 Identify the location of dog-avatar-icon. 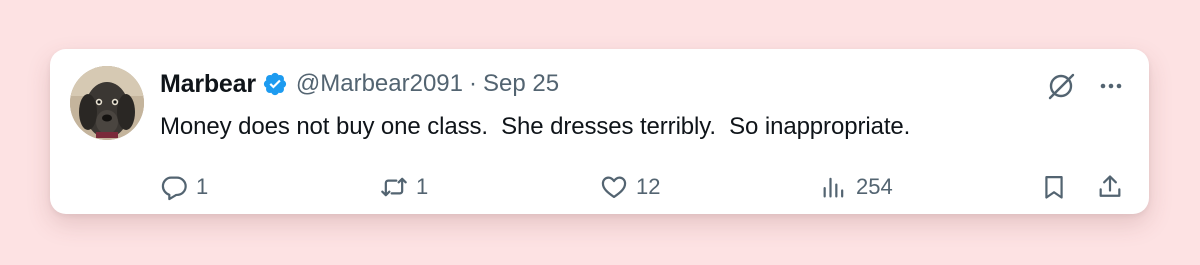
(107, 103).